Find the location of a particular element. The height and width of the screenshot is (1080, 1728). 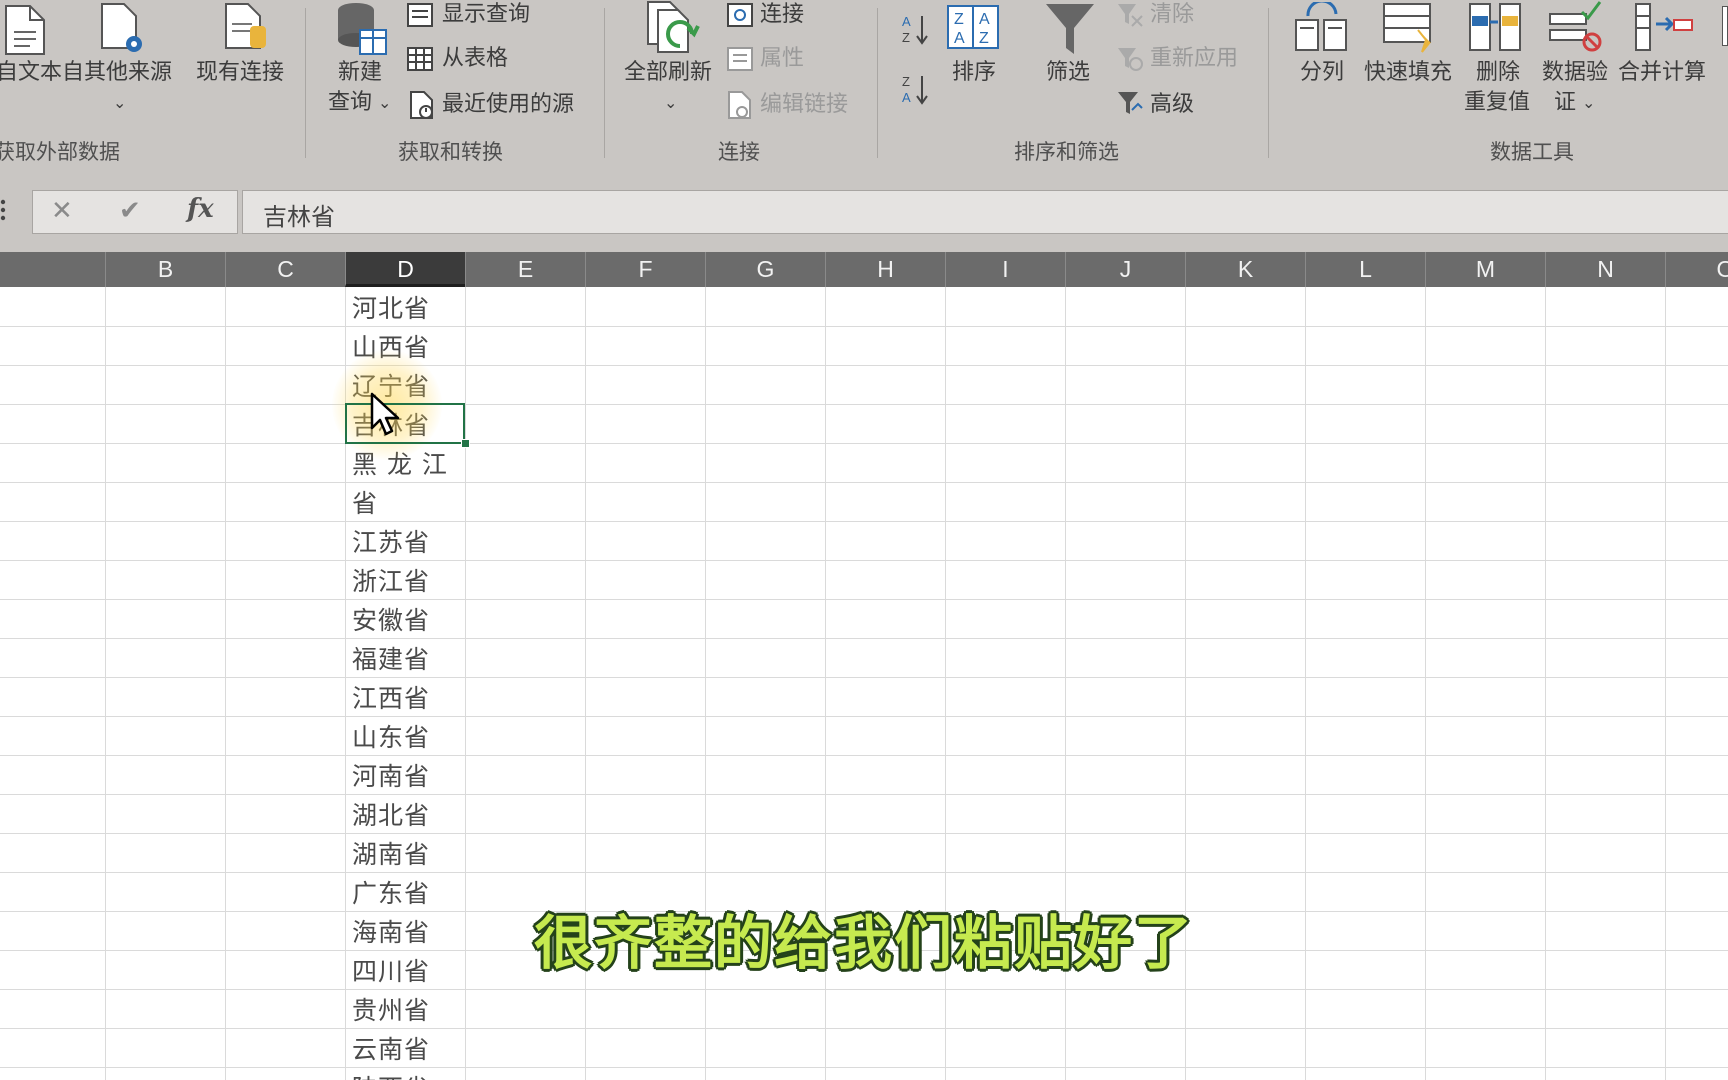

remove-duplicates-label-1: 删除 is located at coordinates (1498, 73).